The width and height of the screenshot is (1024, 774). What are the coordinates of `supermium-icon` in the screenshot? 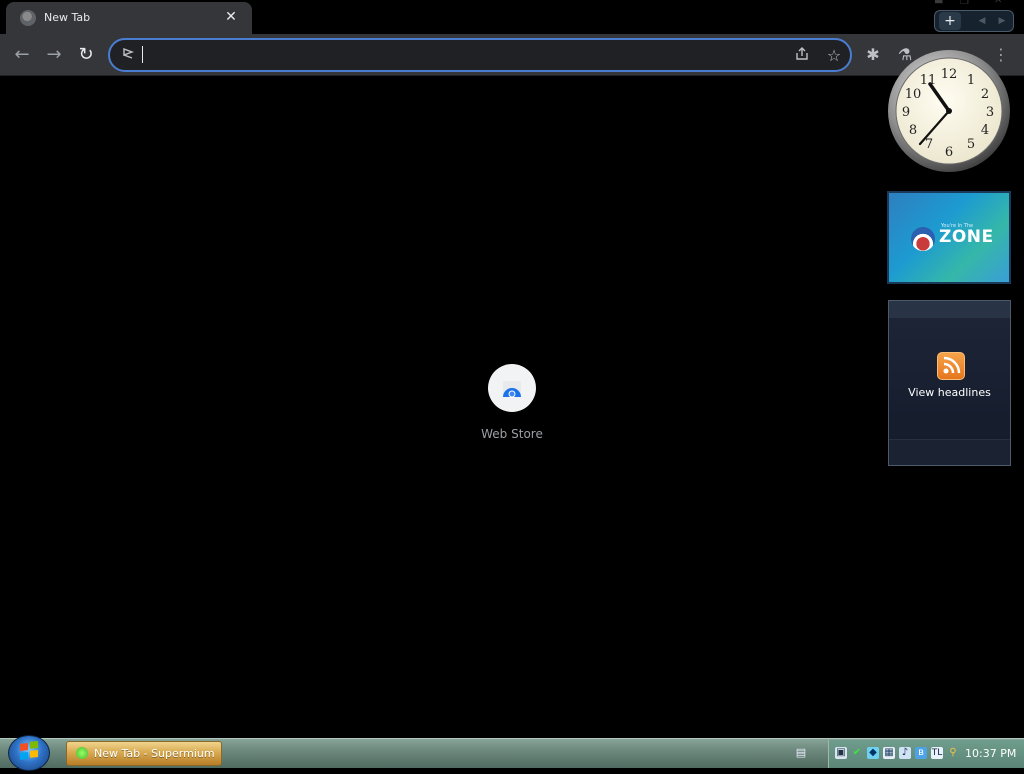 It's located at (82, 753).